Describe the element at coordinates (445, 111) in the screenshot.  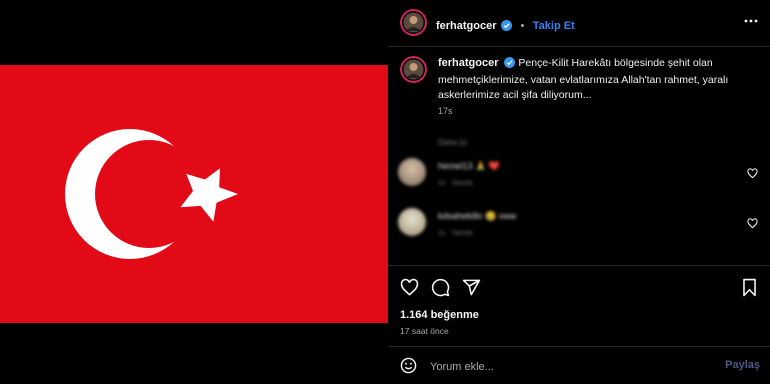
I see `caption-time: 17s` at that location.